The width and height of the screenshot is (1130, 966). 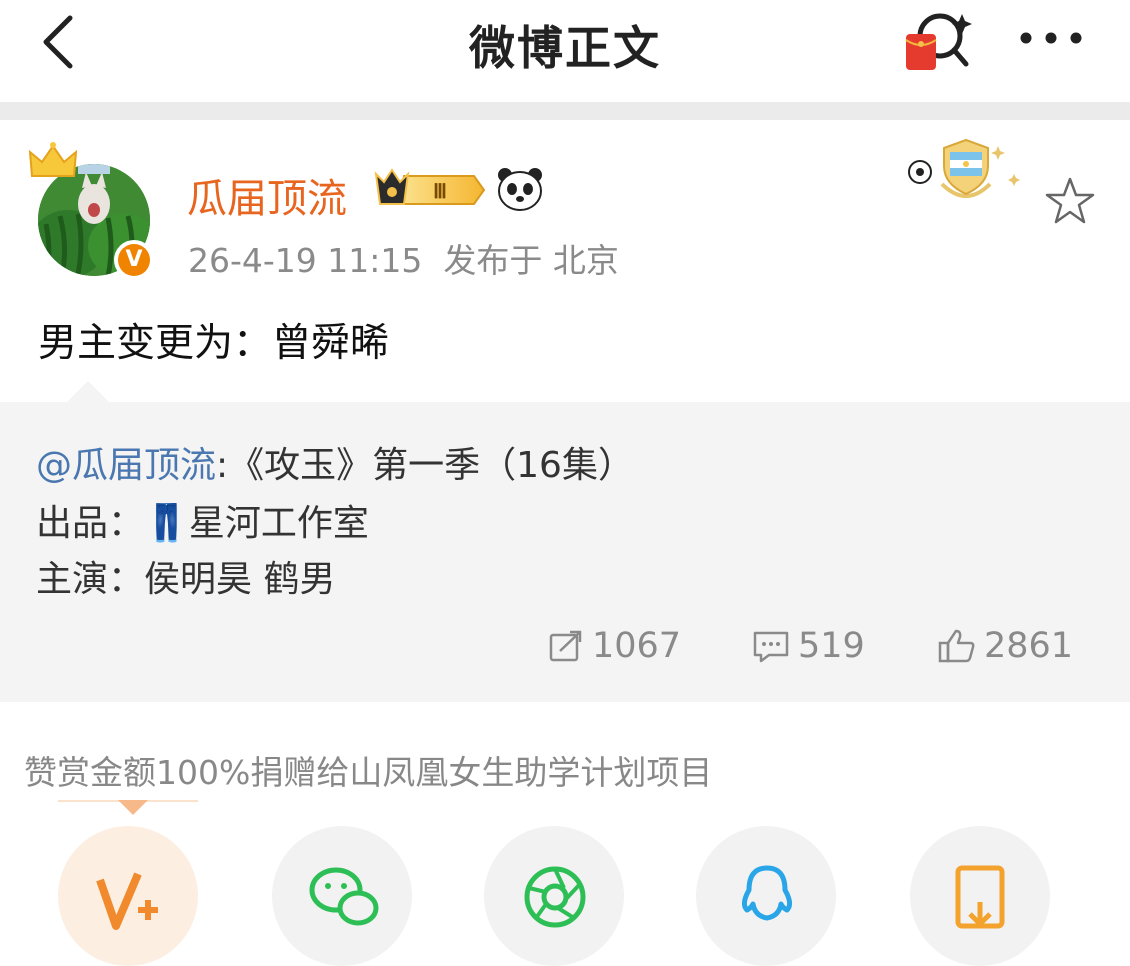 What do you see at coordinates (520, 189) in the screenshot?
I see `panda-icon` at bounding box center [520, 189].